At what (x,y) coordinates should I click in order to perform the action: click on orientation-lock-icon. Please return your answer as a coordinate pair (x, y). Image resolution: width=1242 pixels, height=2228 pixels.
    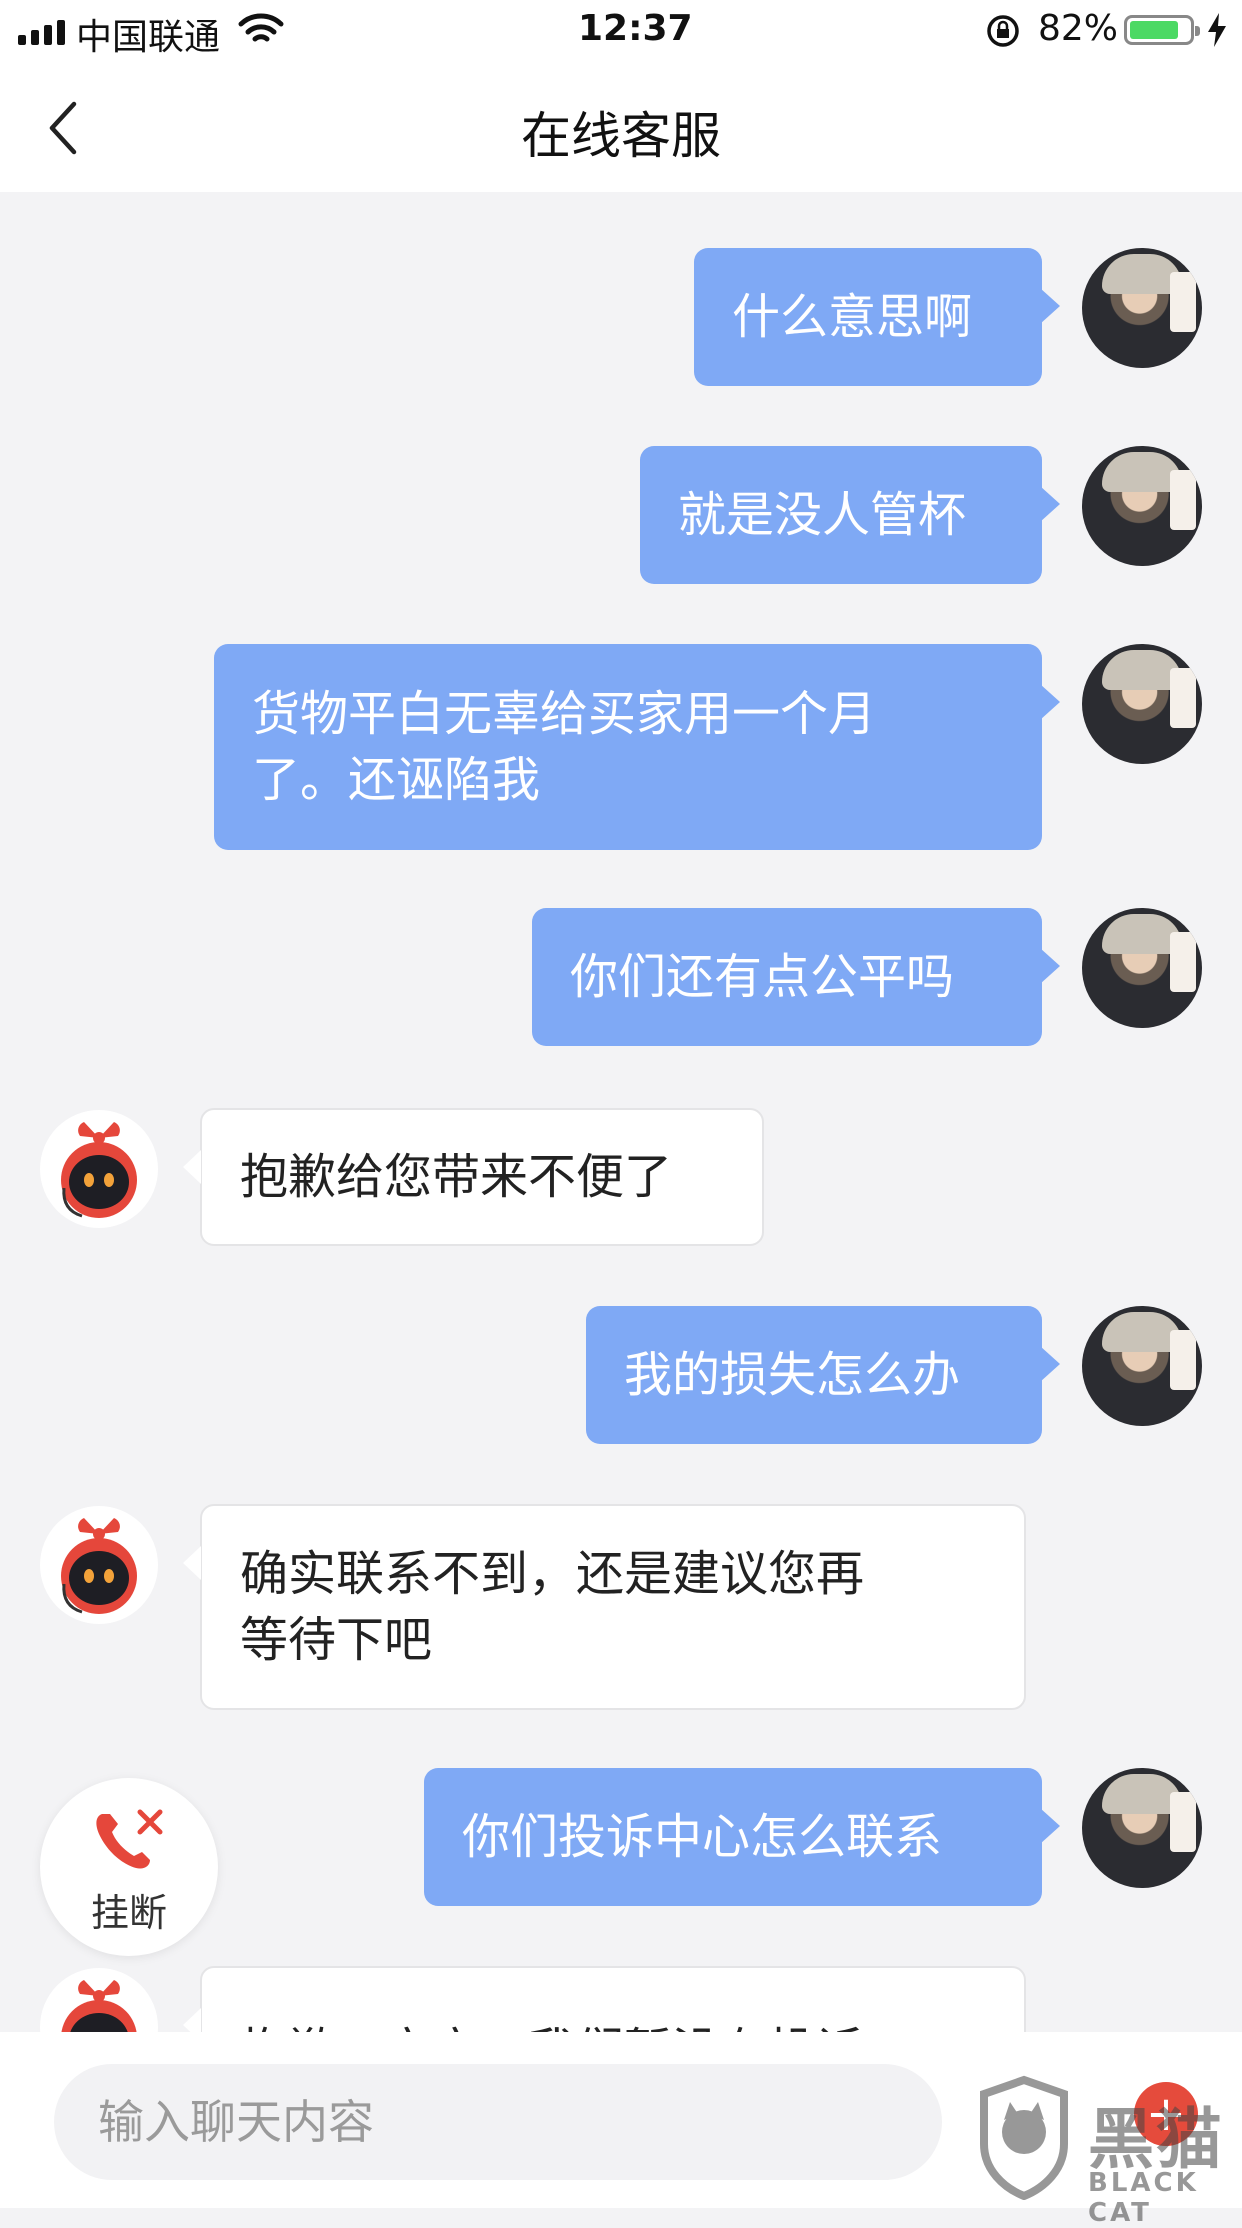
    Looking at the image, I should click on (1003, 31).